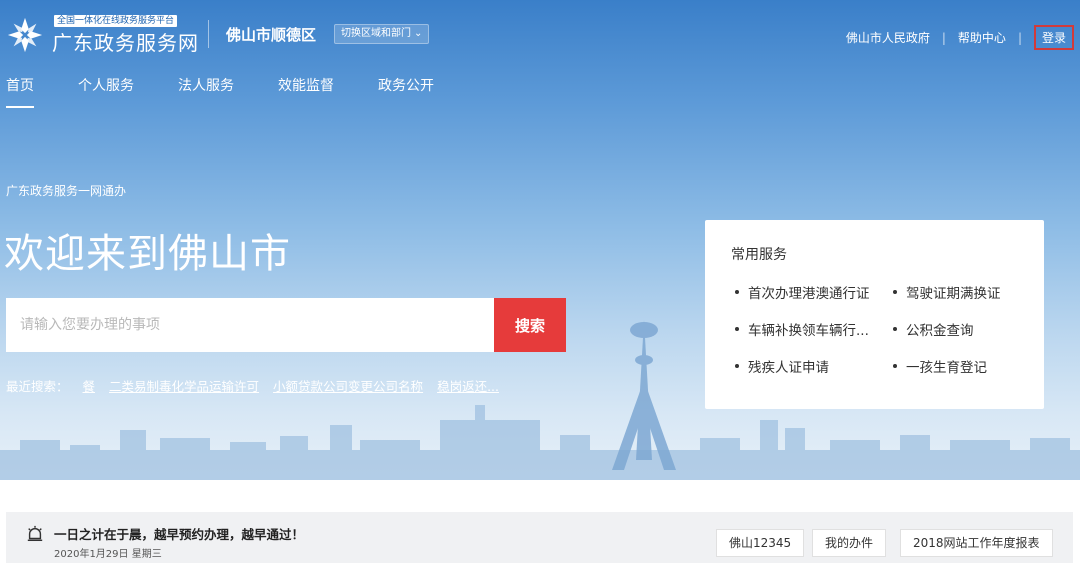  Describe the element at coordinates (406, 86) in the screenshot. I see `nav-government-affairs: 政务公开` at that location.